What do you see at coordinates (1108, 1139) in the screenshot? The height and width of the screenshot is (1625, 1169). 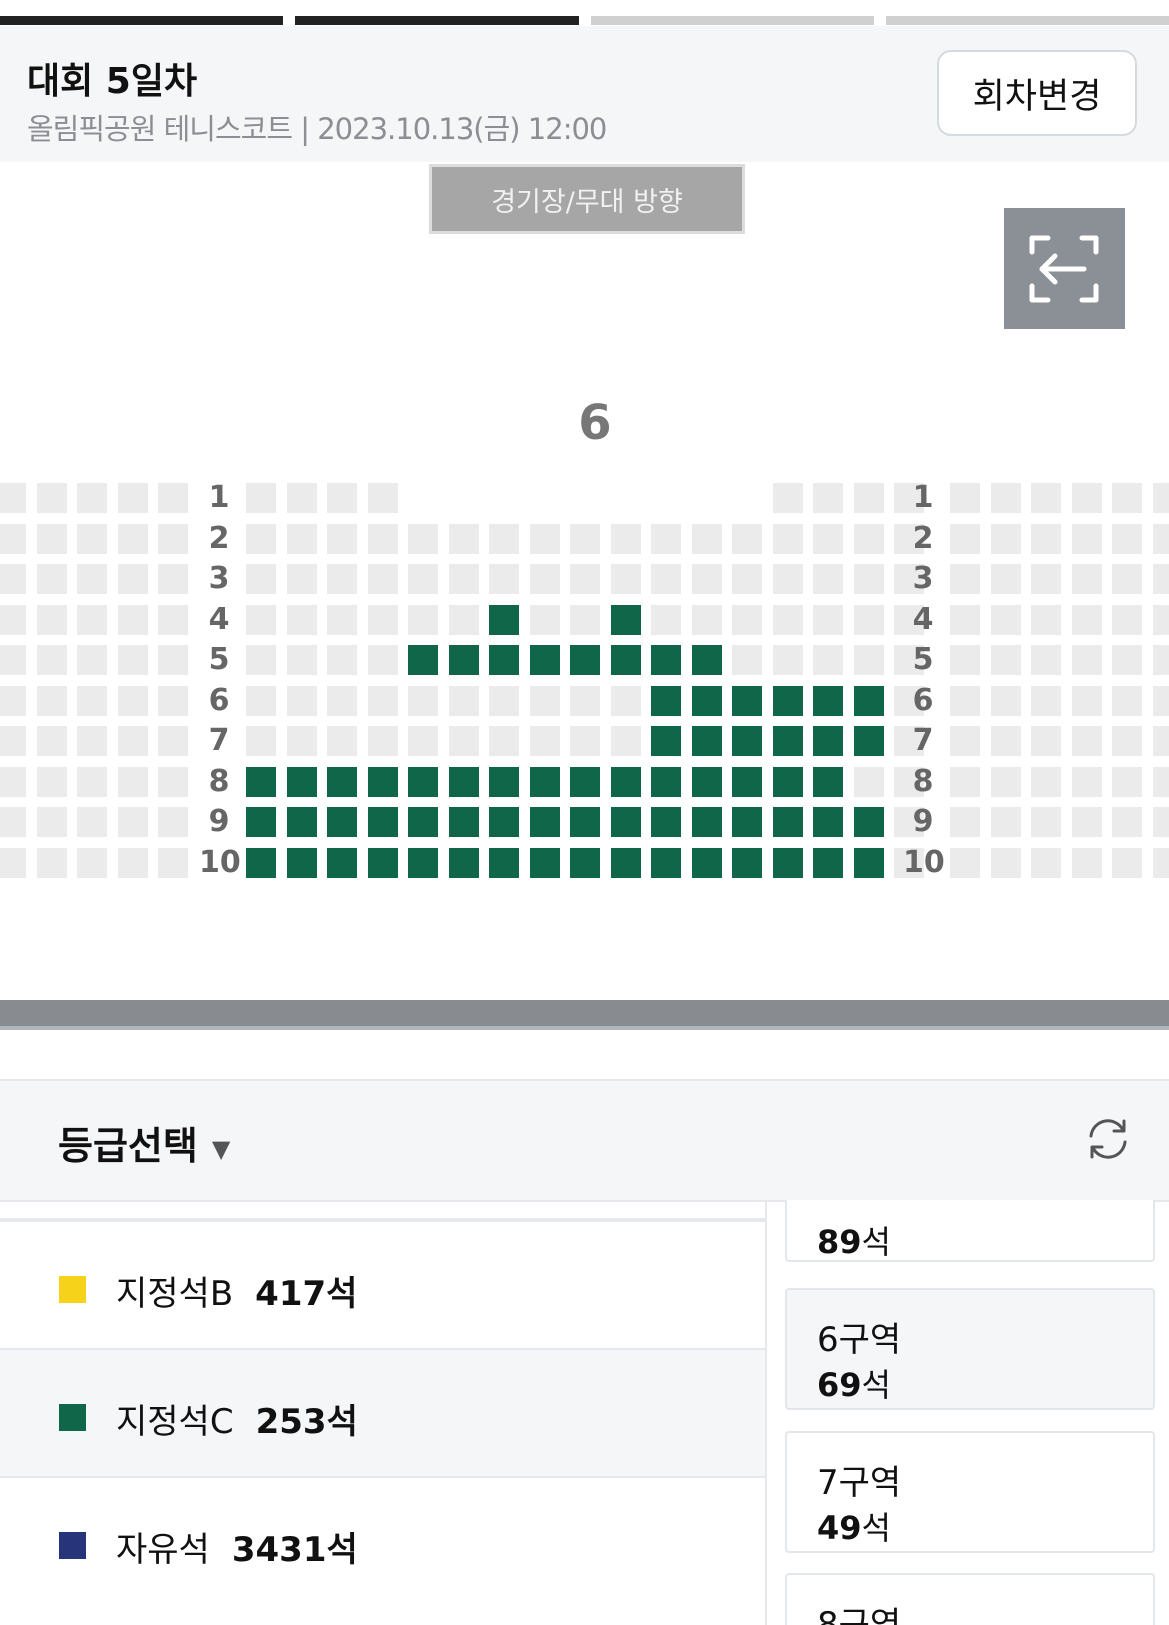 I see `refresh-button` at bounding box center [1108, 1139].